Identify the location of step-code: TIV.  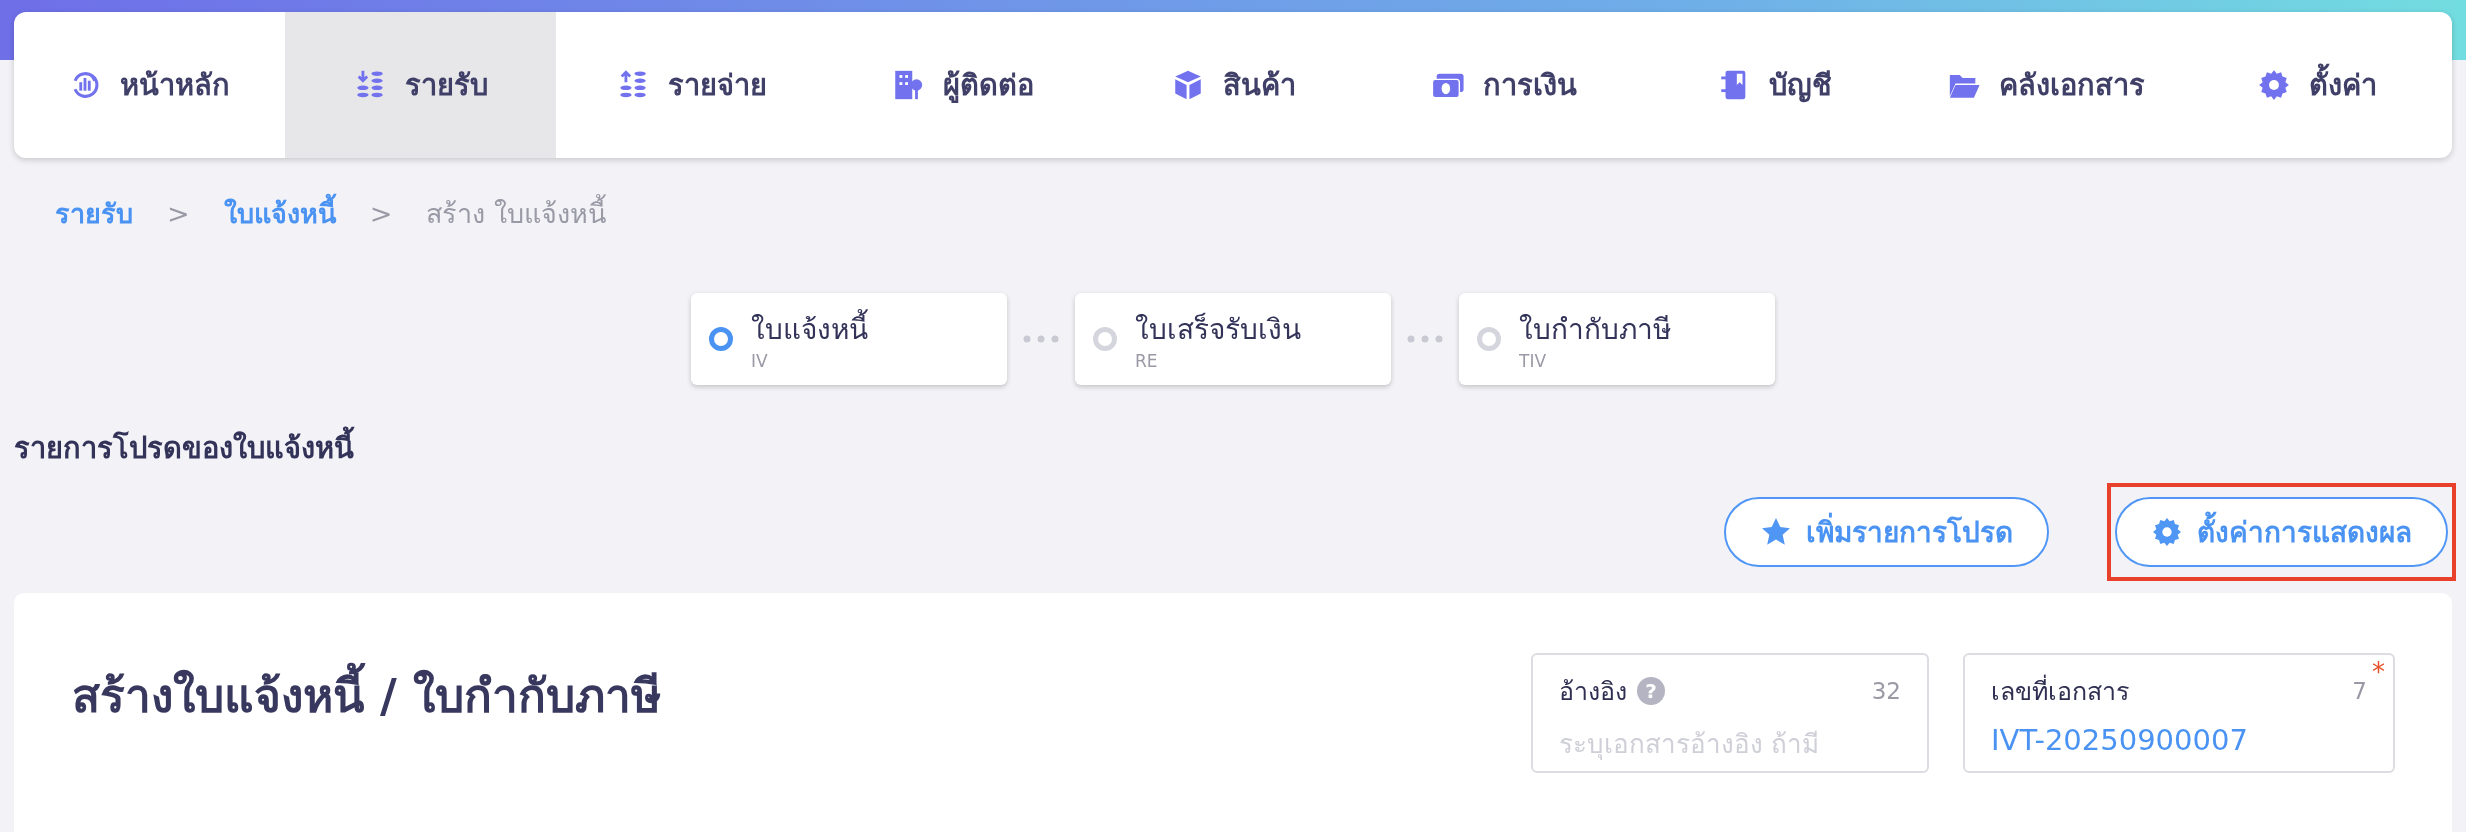
(1533, 361).